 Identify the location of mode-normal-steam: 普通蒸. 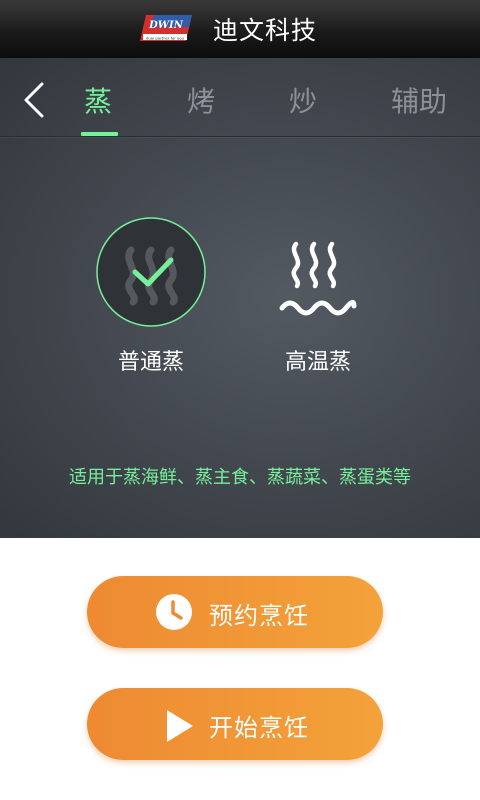
(151, 296).